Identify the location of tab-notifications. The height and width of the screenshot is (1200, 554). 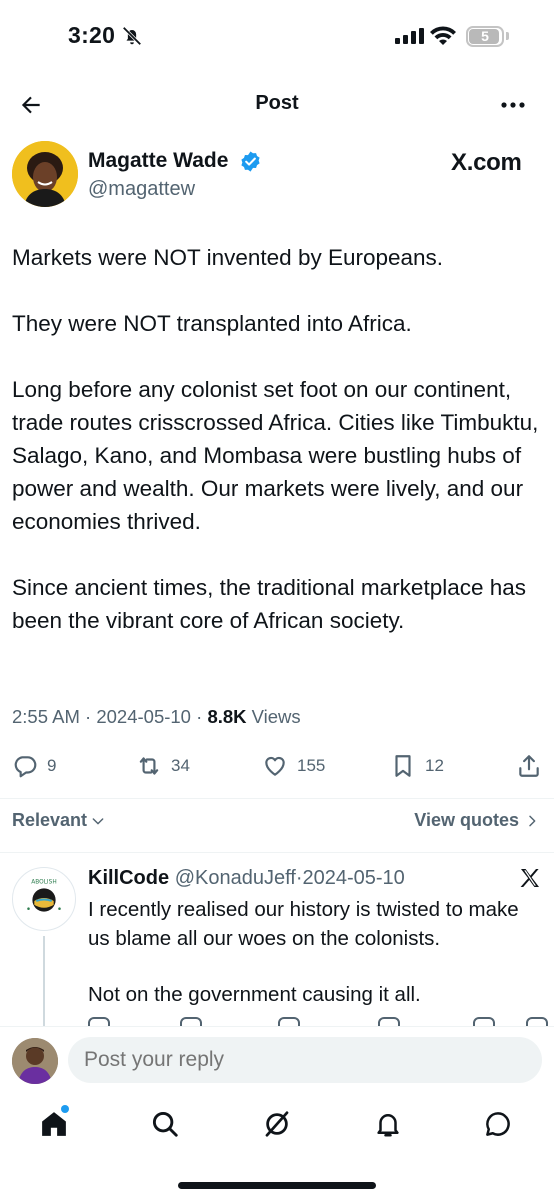
(388, 1124).